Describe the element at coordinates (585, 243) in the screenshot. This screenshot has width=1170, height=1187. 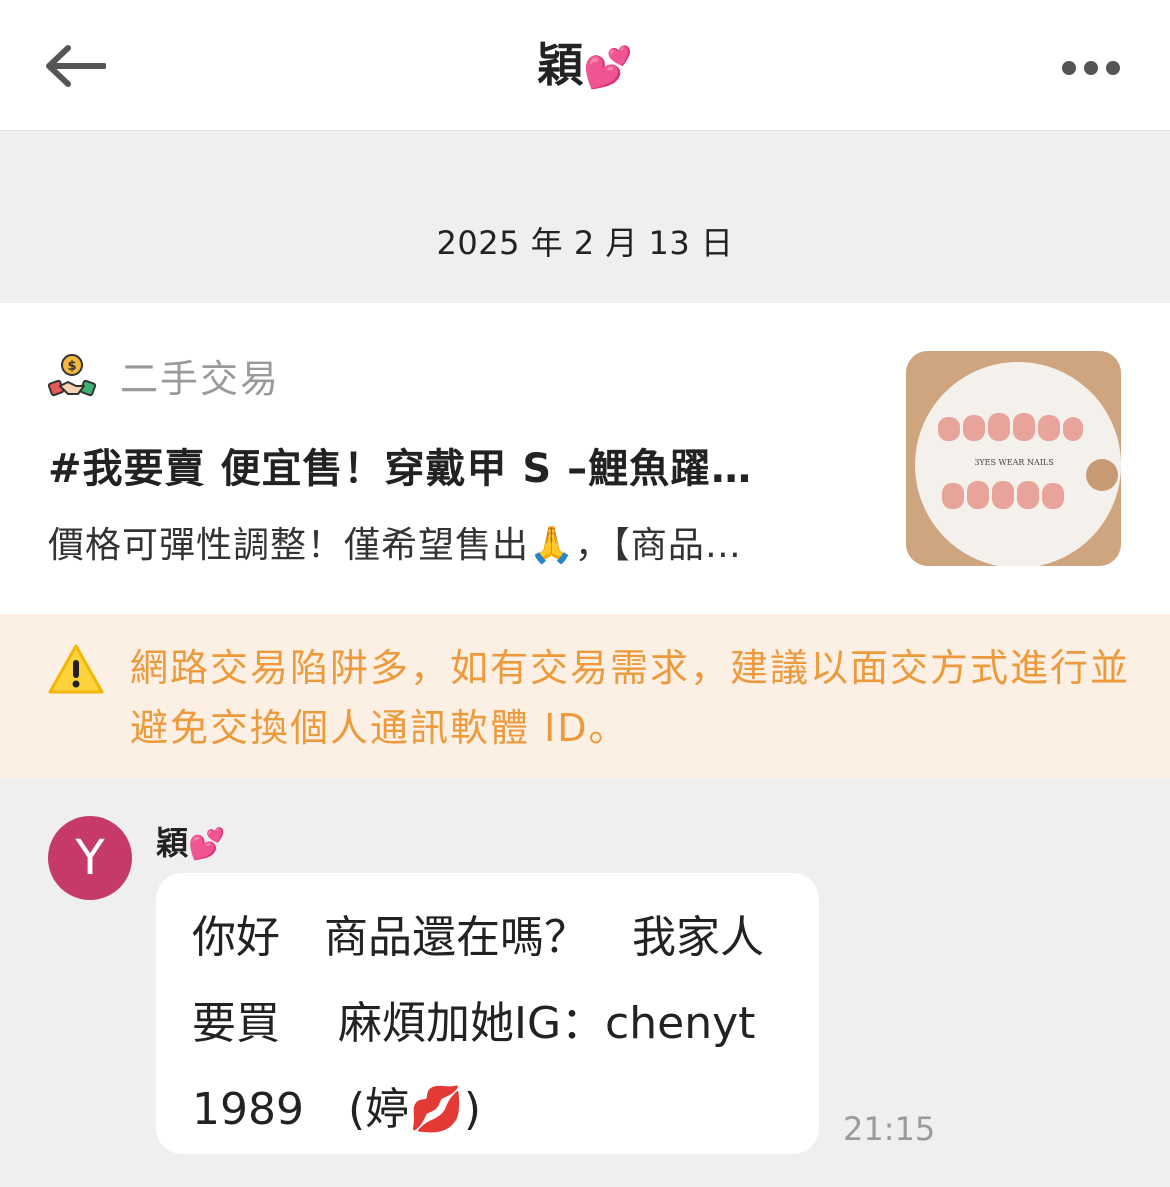
I see `date-separator: 2025 年 2 月 13 日` at that location.